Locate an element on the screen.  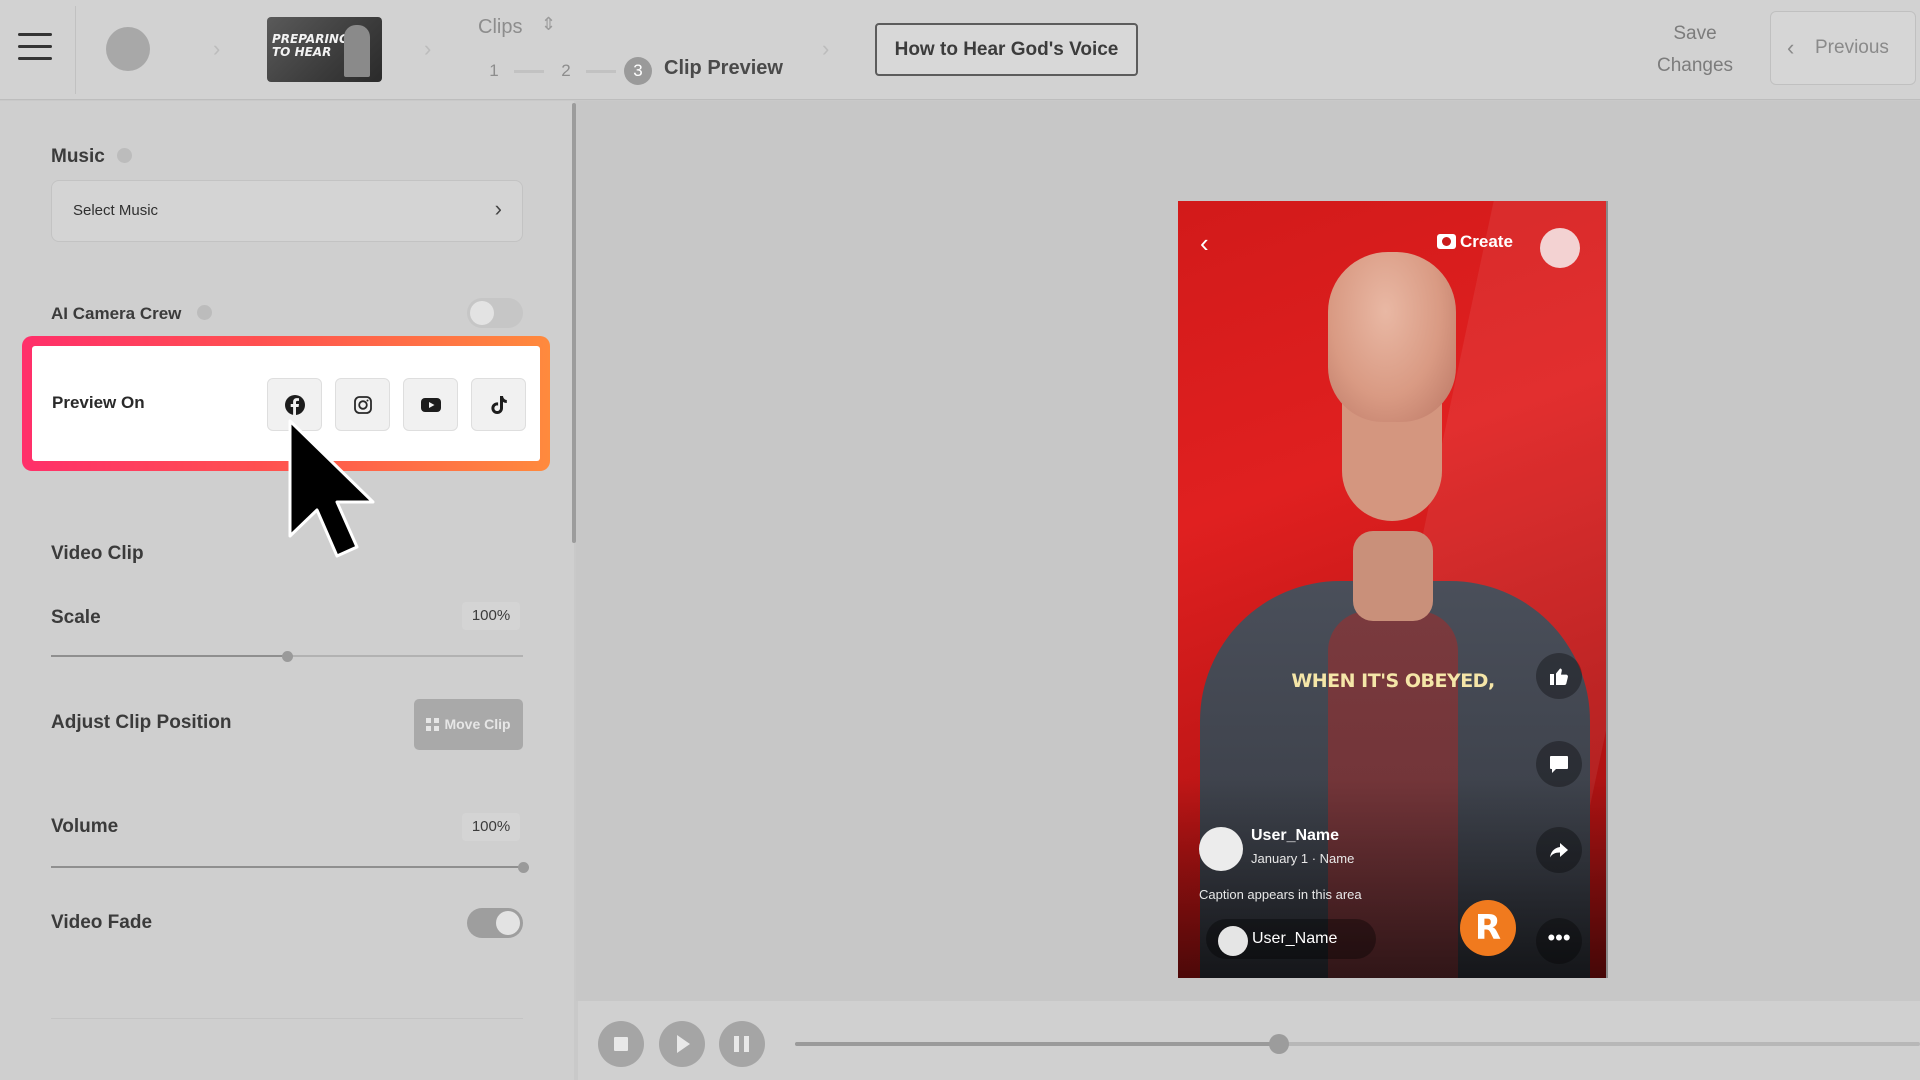
pause-button is located at coordinates (742, 1044).